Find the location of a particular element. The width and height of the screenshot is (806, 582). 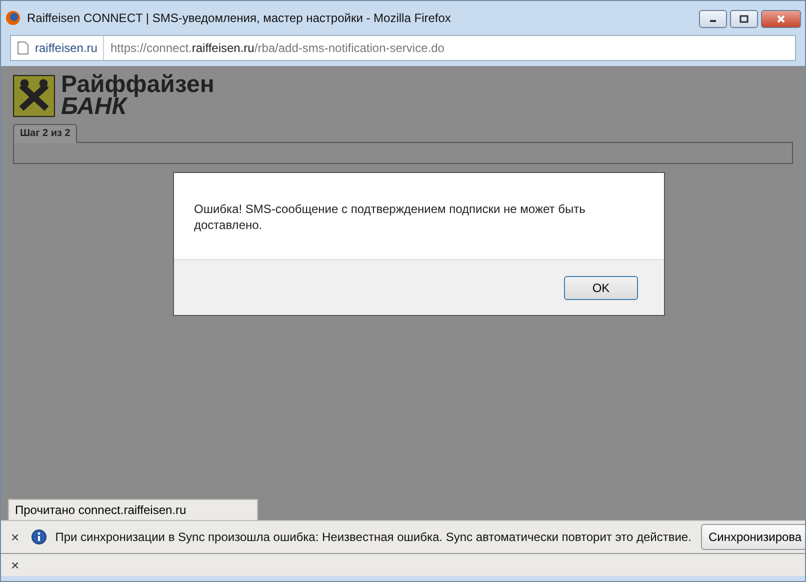

step-tab: Шаг 2 из 2 is located at coordinates (45, 133).